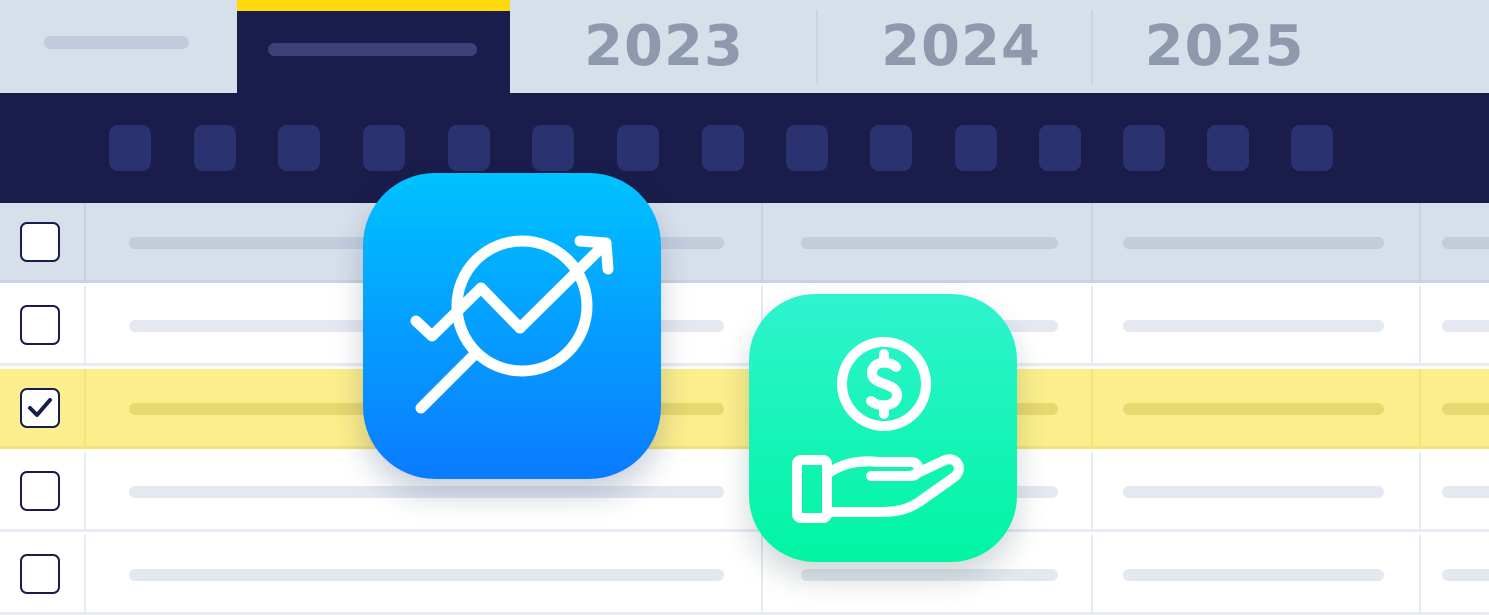 The height and width of the screenshot is (615, 1489). Describe the element at coordinates (961, 46) in the screenshot. I see `tab-2024: 2024` at that location.